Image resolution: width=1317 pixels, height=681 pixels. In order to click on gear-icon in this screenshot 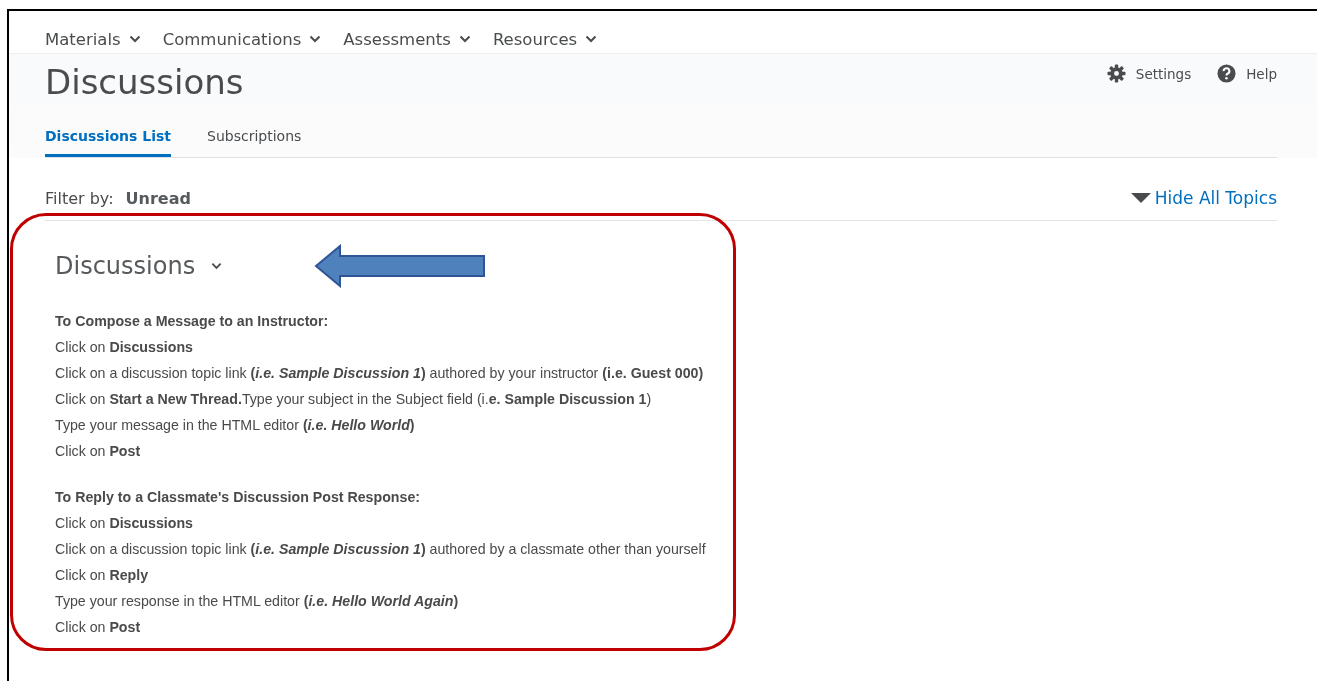, I will do `click(1116, 73)`.